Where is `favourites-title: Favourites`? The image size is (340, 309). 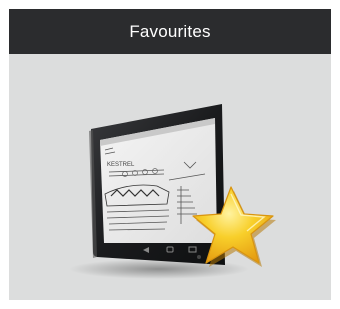
favourites-title: Favourites is located at coordinates (170, 31).